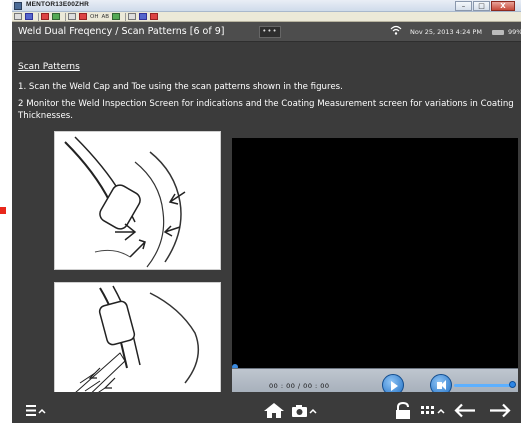 The height and width of the screenshot is (423, 521). I want to click on home-icon, so click(274, 410).